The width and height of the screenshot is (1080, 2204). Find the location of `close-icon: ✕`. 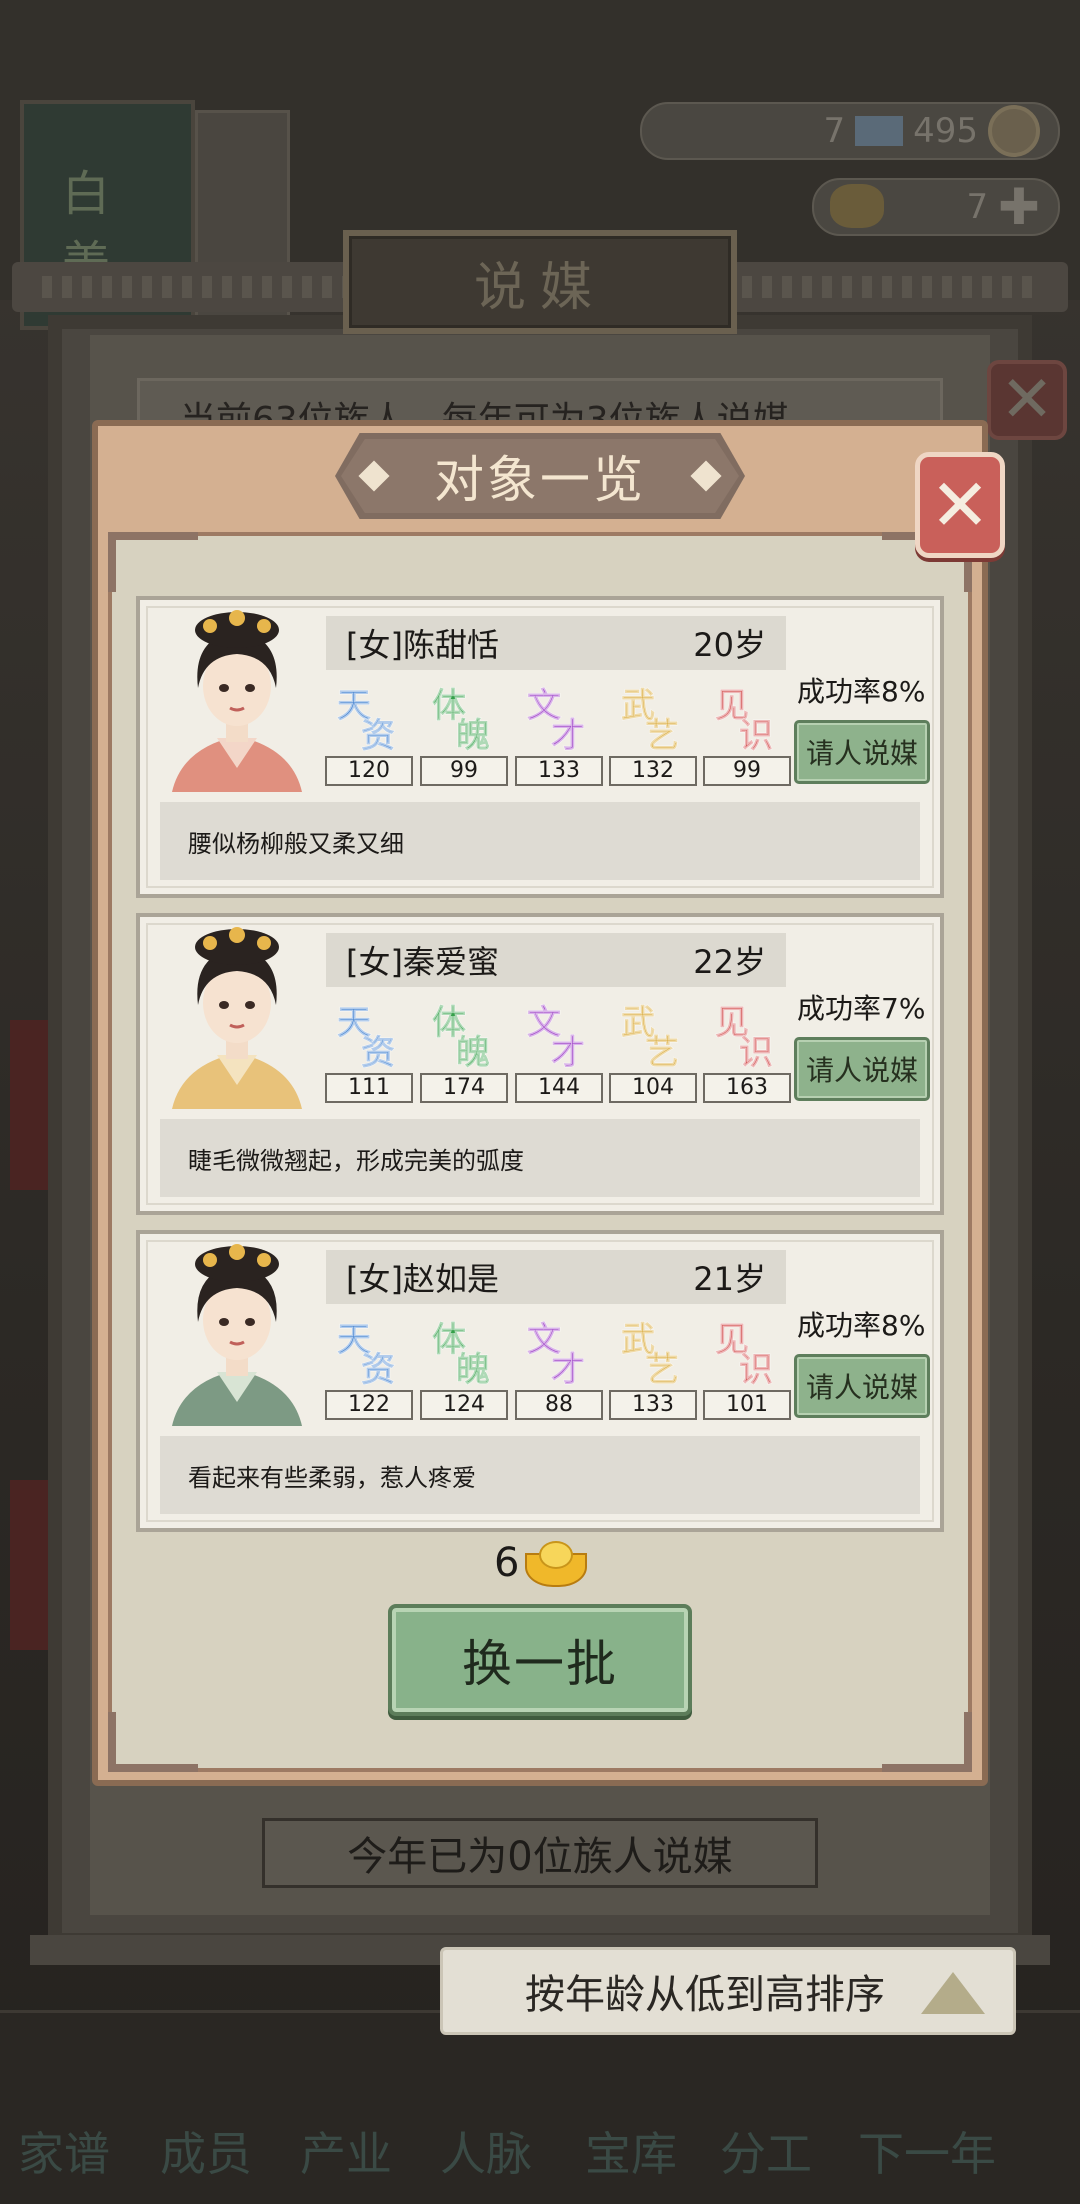

close-icon: ✕ is located at coordinates (960, 505).